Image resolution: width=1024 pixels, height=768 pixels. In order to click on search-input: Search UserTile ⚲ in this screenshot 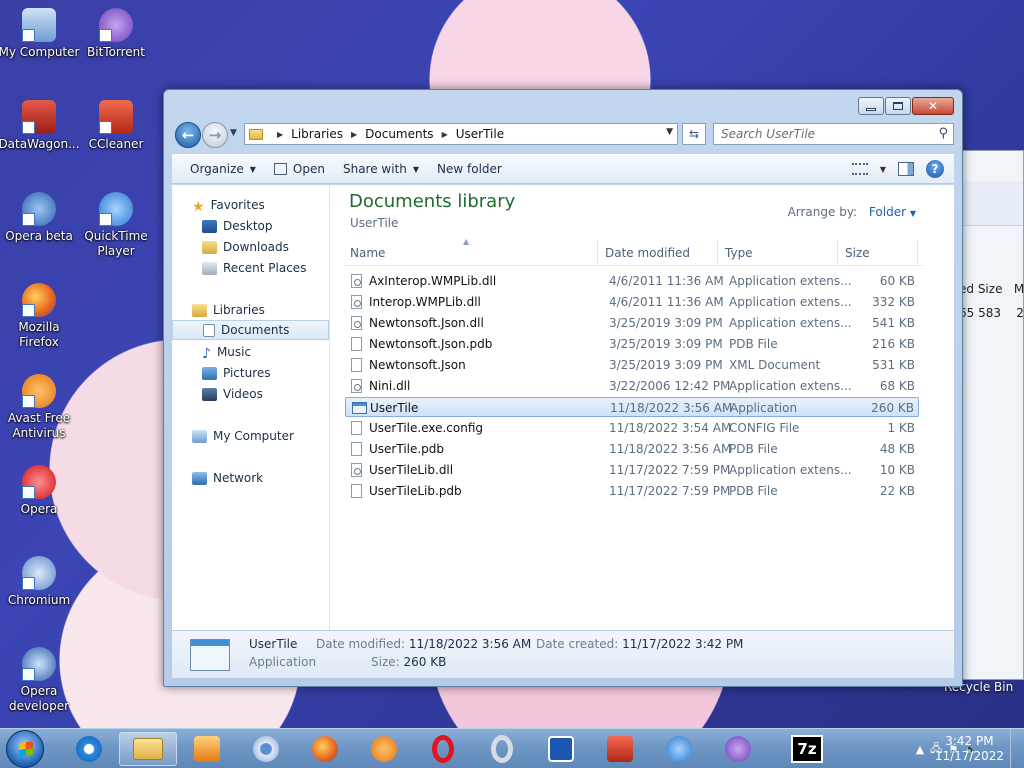, I will do `click(833, 134)`.